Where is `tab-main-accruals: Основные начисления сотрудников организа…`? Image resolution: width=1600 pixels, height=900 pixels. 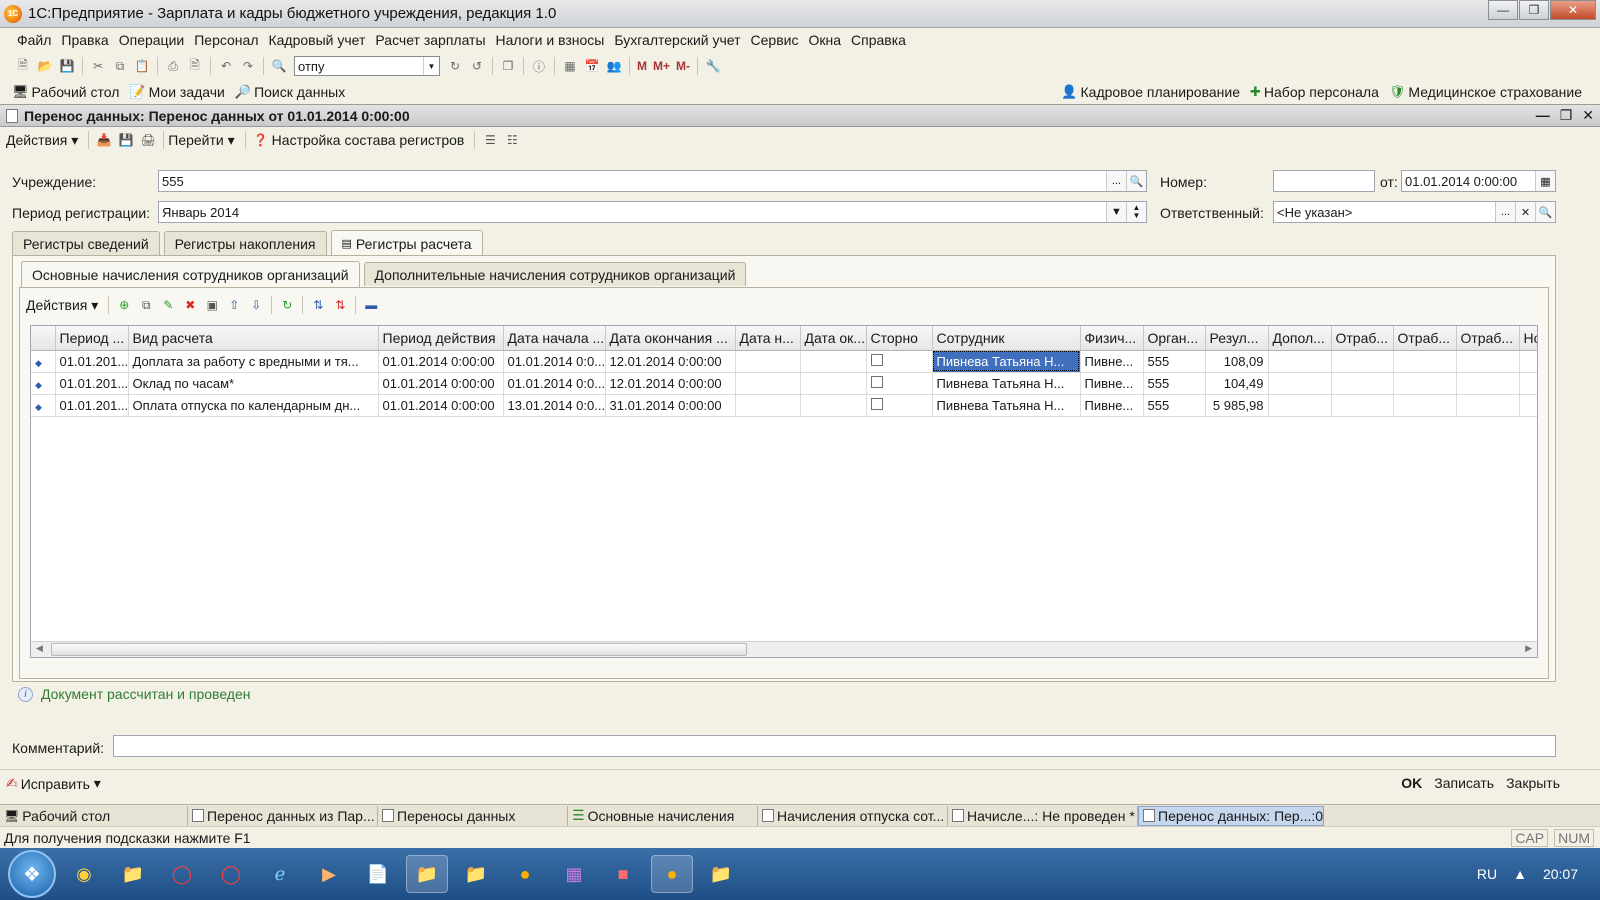
tab-main-accruals: Основные начисления сотрудников организа… is located at coordinates (190, 274).